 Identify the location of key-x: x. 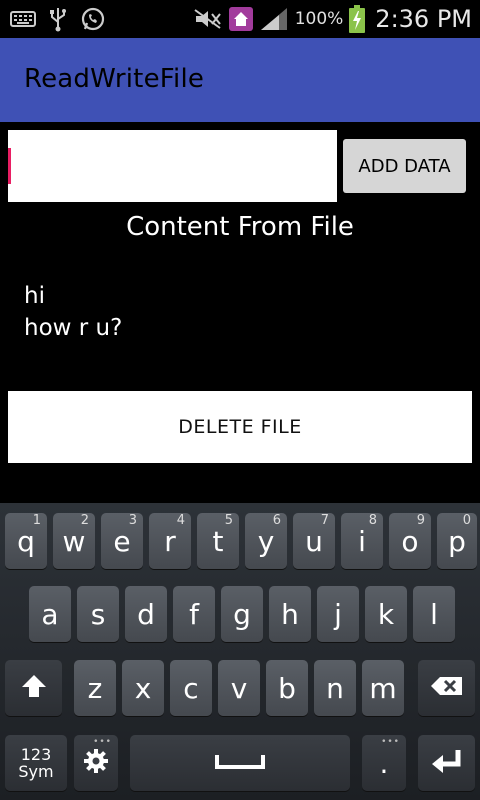
(143, 688).